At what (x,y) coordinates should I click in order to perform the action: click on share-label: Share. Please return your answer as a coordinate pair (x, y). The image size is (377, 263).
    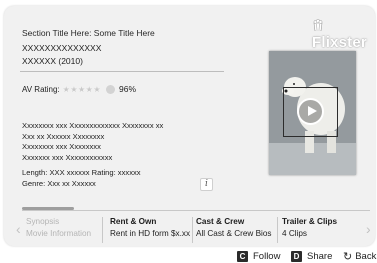
    Looking at the image, I should click on (320, 256).